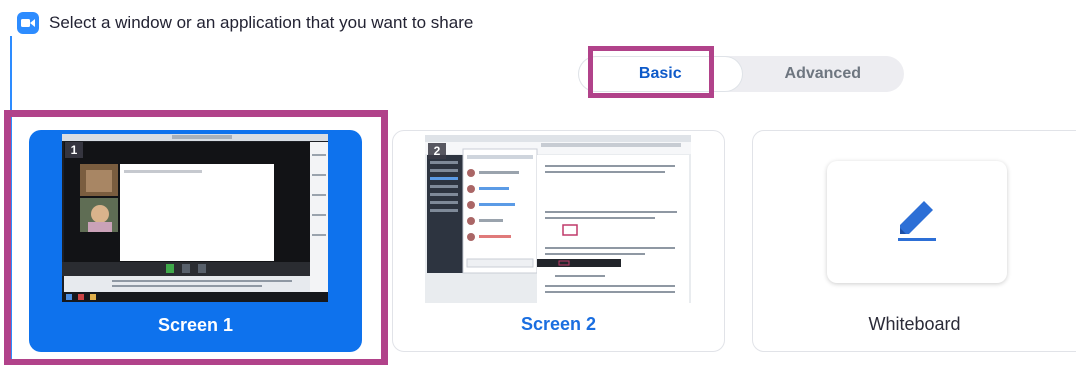  What do you see at coordinates (558, 324) in the screenshot?
I see `screen-2-label: Screen 2` at bounding box center [558, 324].